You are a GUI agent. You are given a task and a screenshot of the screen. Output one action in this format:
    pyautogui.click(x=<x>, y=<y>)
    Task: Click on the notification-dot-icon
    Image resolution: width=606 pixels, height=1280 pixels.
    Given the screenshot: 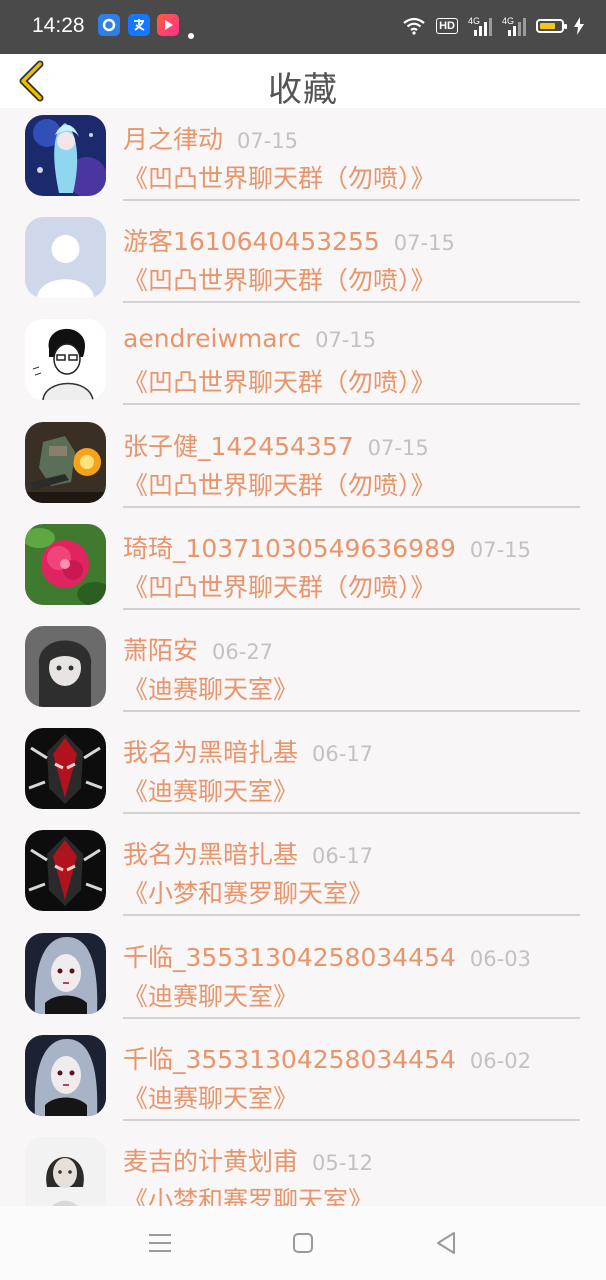 What is the action you would take?
    pyautogui.click(x=191, y=36)
    